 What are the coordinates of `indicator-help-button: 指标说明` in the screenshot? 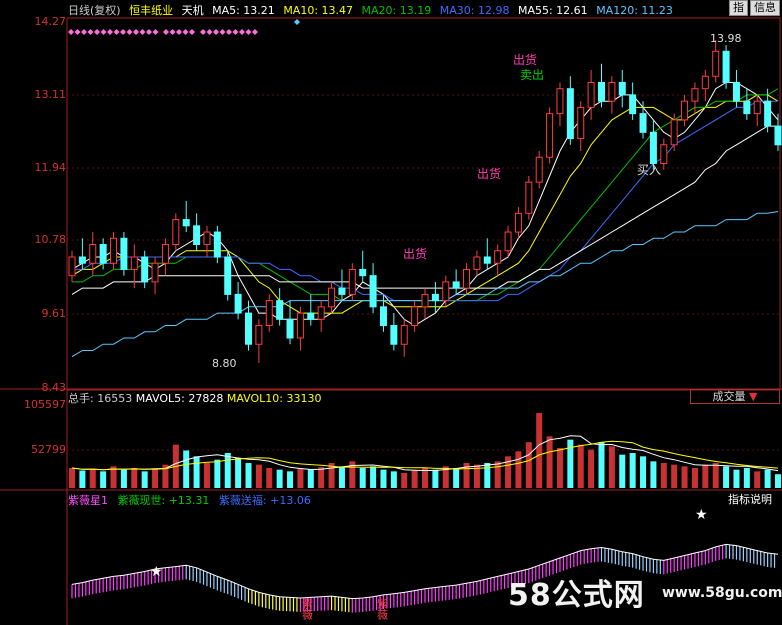 It's located at (750, 499).